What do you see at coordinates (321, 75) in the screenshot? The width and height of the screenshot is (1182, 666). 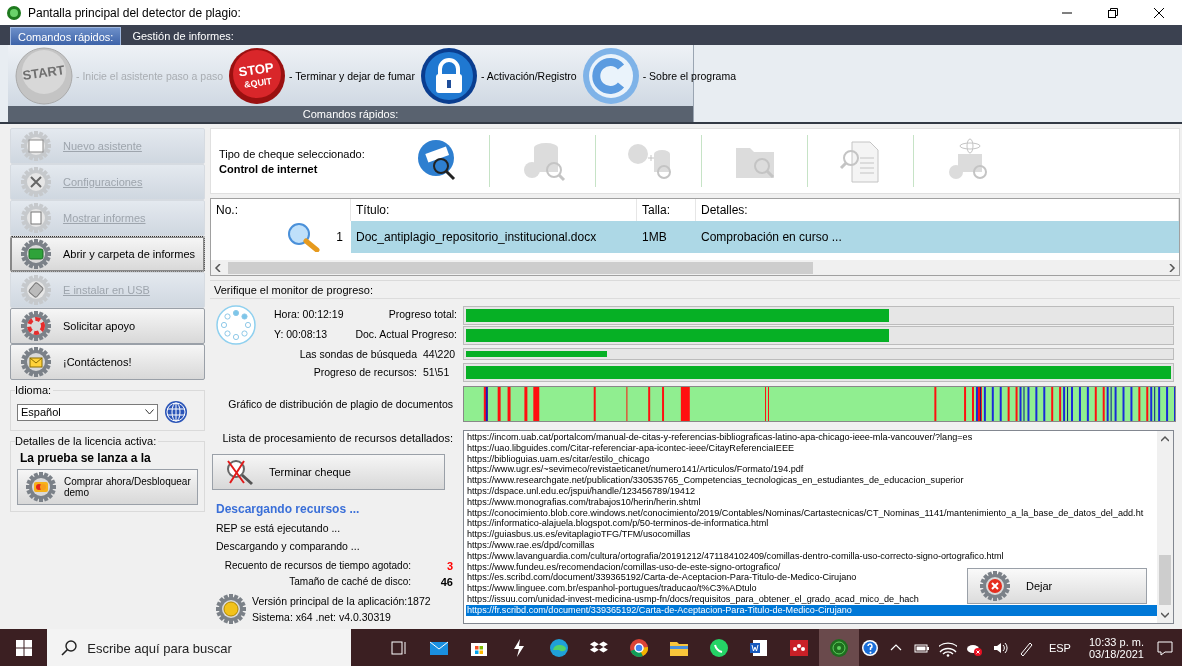 I see `ribbon-command-button: STOP &QUIT - Terminar y dejar de fumar` at bounding box center [321, 75].